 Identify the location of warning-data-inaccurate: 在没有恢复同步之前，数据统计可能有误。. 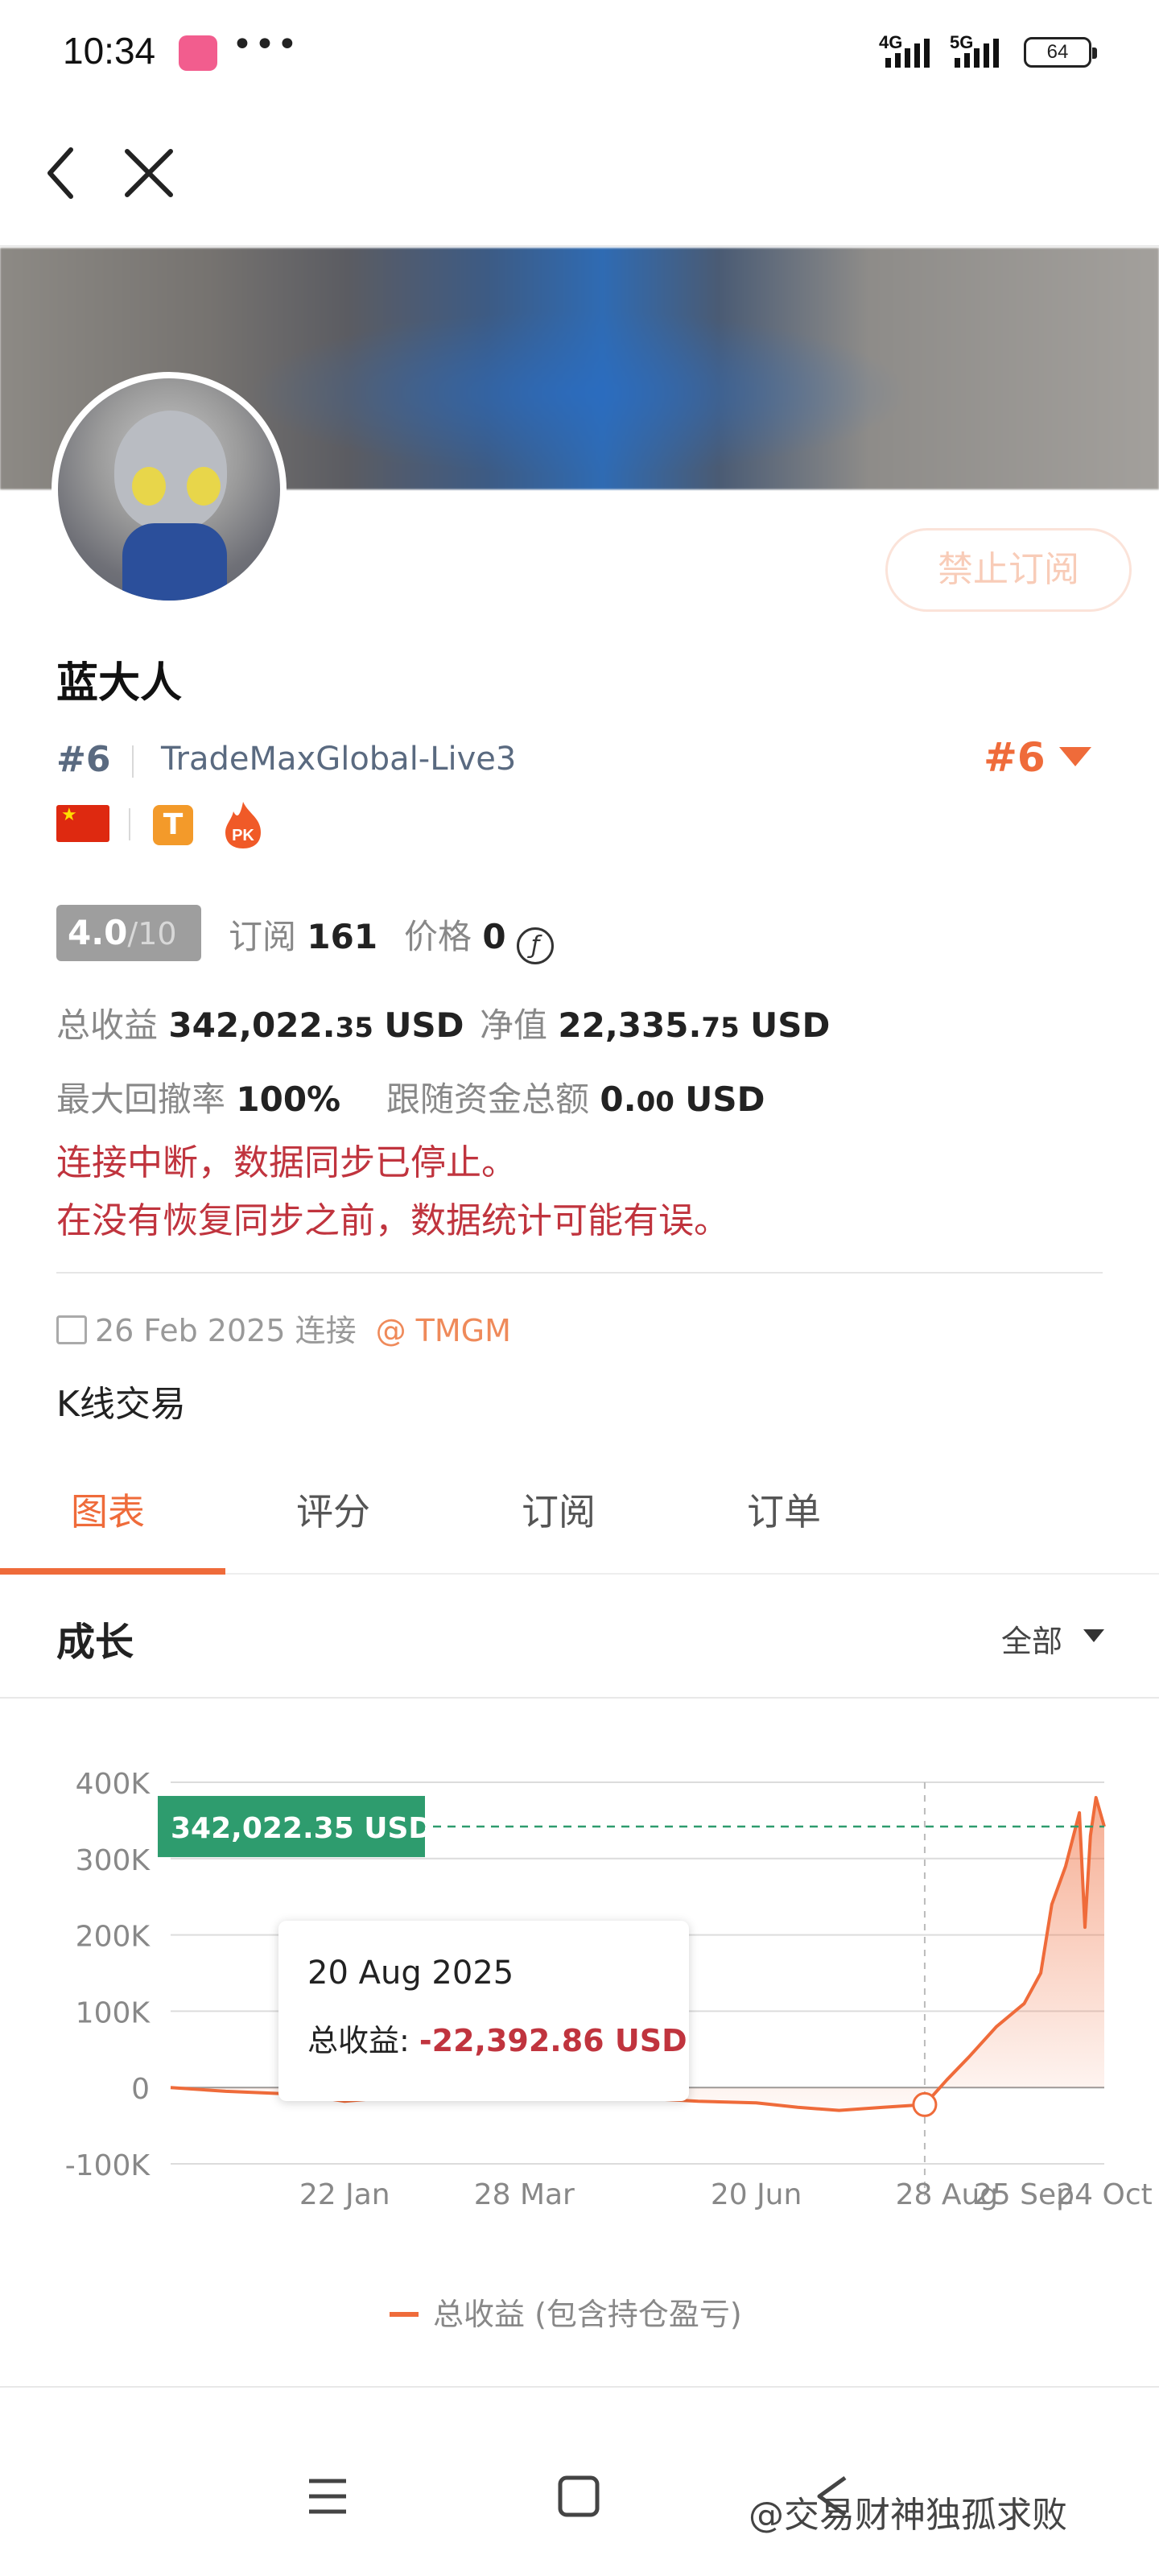
(392, 1220).